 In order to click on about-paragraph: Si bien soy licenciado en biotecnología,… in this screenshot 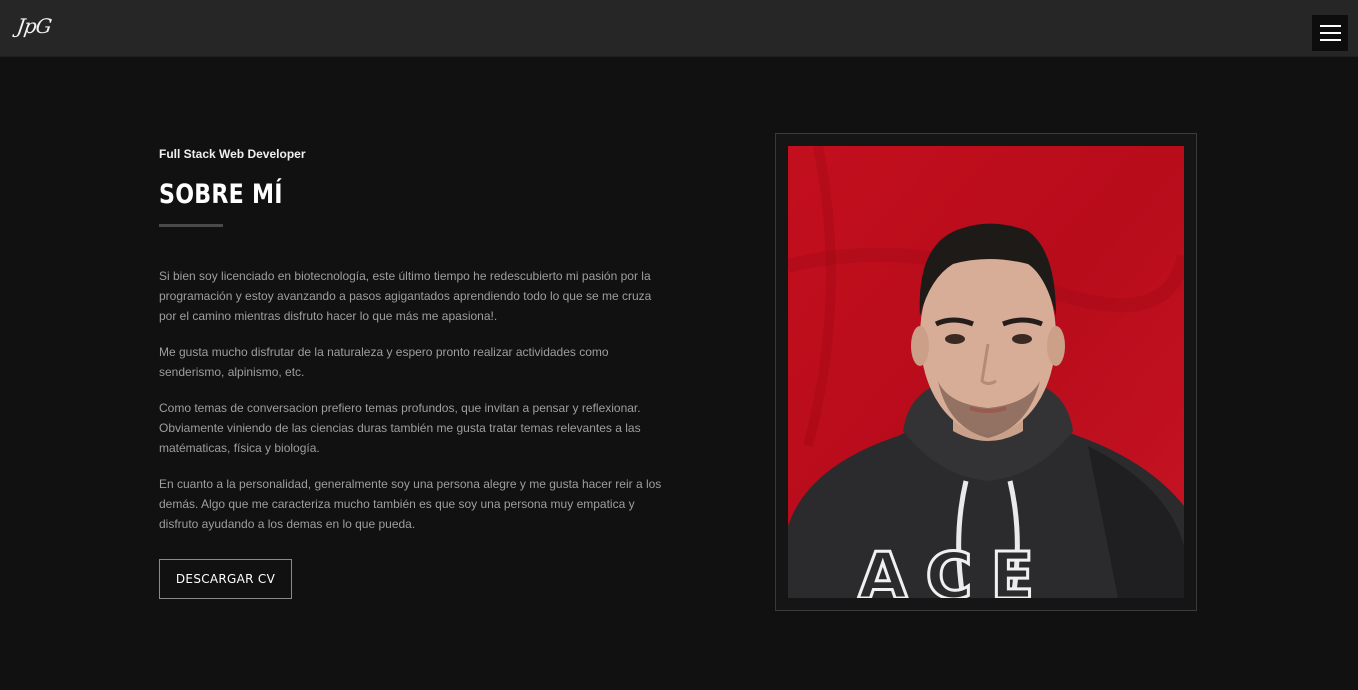, I will do `click(405, 296)`.